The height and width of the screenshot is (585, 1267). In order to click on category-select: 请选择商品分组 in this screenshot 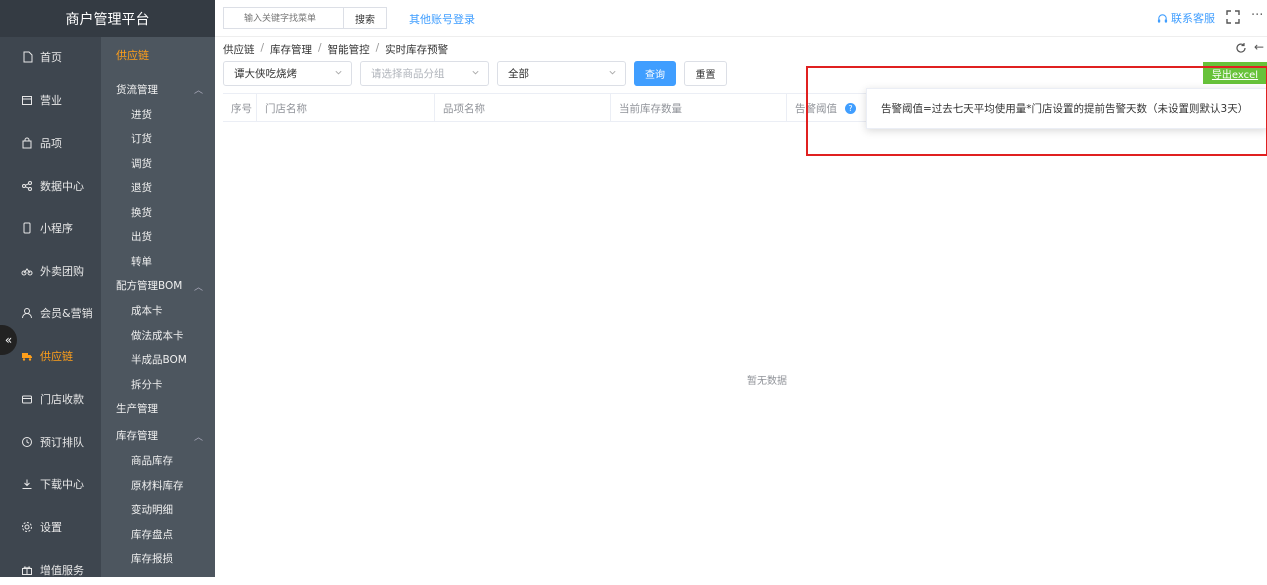, I will do `click(424, 73)`.